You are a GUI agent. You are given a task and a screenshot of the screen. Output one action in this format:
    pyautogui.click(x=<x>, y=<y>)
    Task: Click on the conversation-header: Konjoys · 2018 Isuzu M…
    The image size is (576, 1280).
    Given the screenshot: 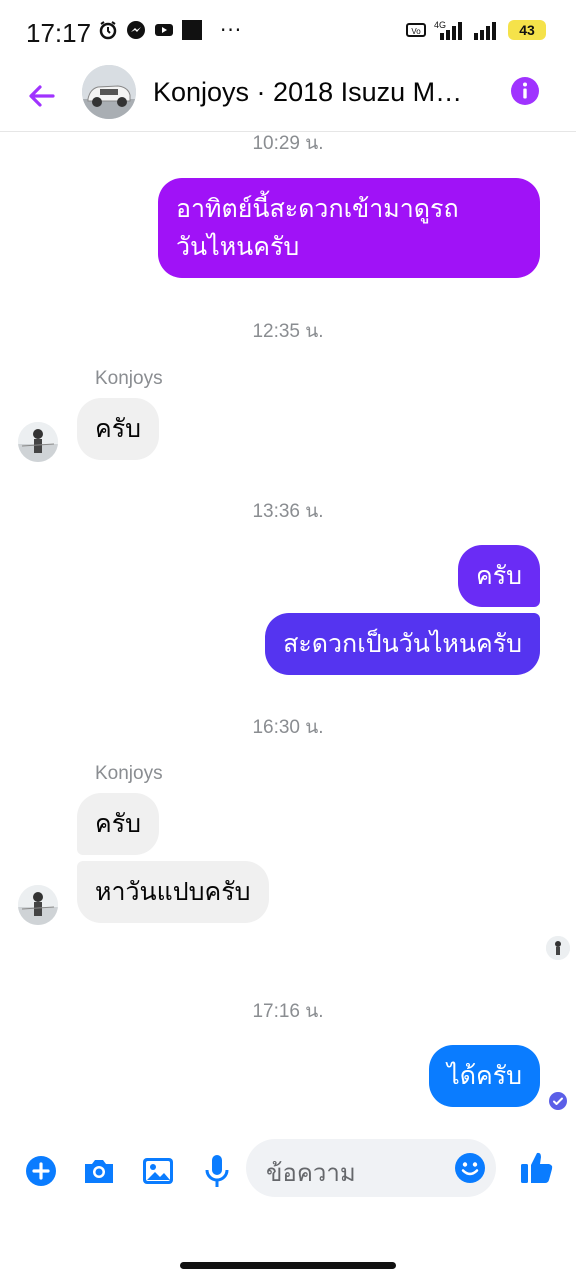 What is the action you would take?
    pyautogui.click(x=288, y=97)
    